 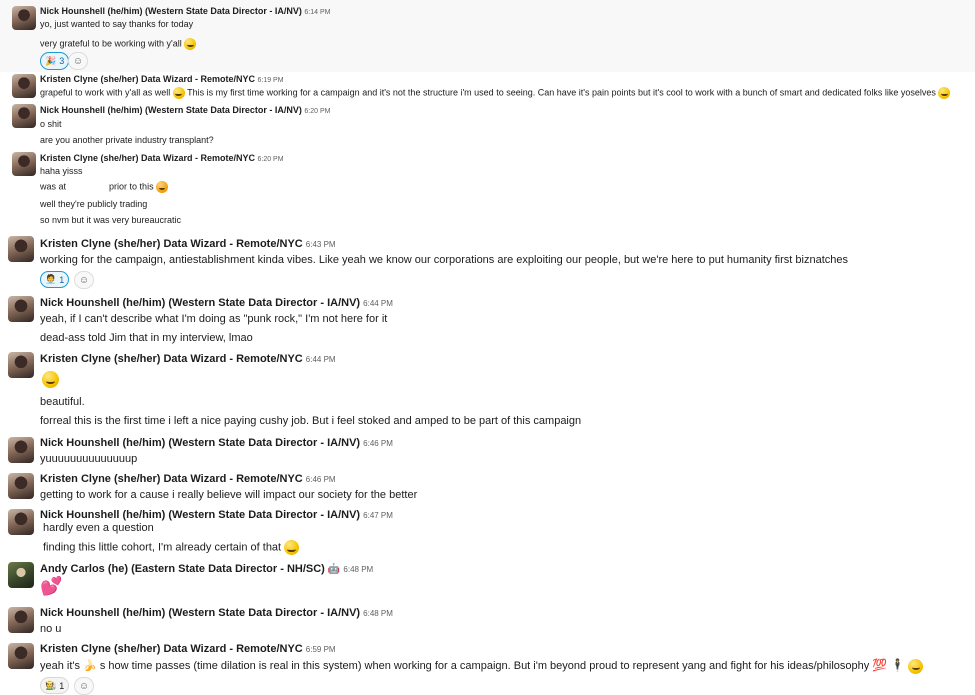 What do you see at coordinates (131, 186) in the screenshot?
I see `message-text: prior to this` at bounding box center [131, 186].